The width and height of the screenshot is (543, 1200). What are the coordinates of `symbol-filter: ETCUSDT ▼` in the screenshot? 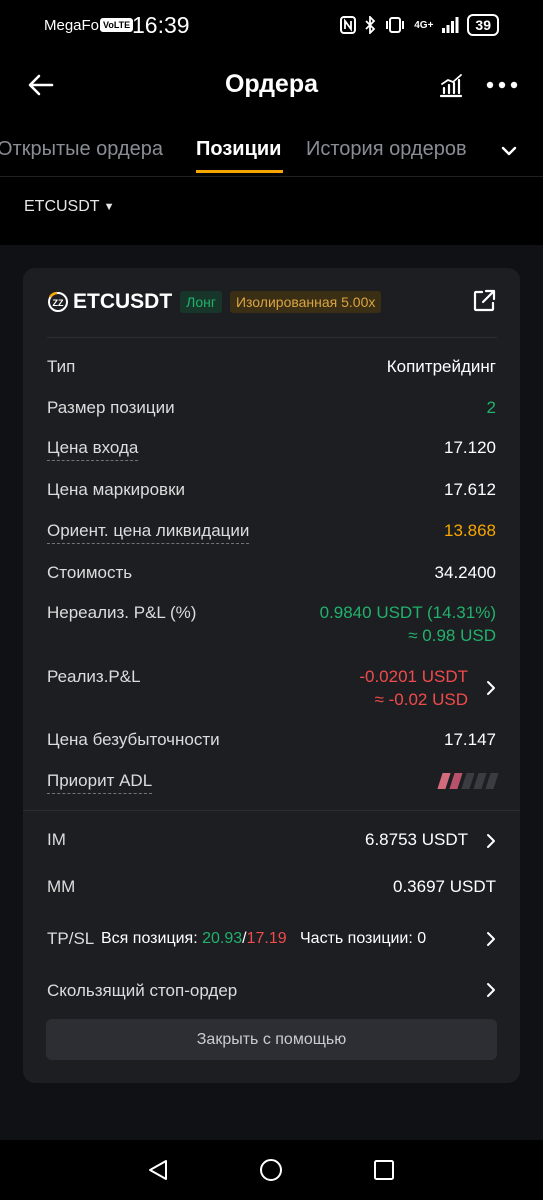 It's located at (69, 207).